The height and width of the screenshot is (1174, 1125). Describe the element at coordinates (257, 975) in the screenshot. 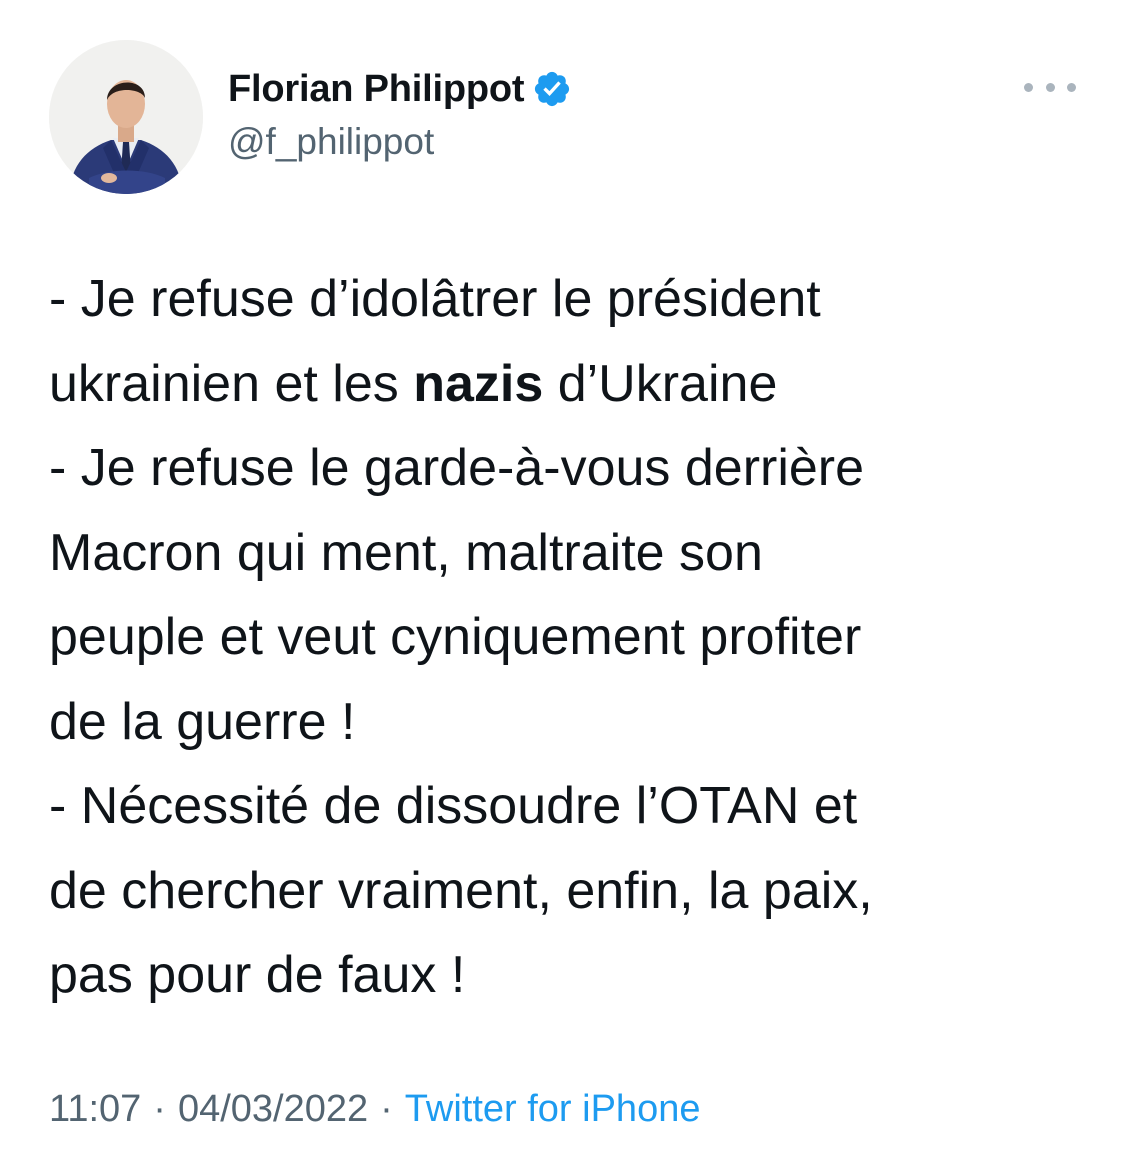

I see `tweet-text-segment: pas pour de faux !` at that location.